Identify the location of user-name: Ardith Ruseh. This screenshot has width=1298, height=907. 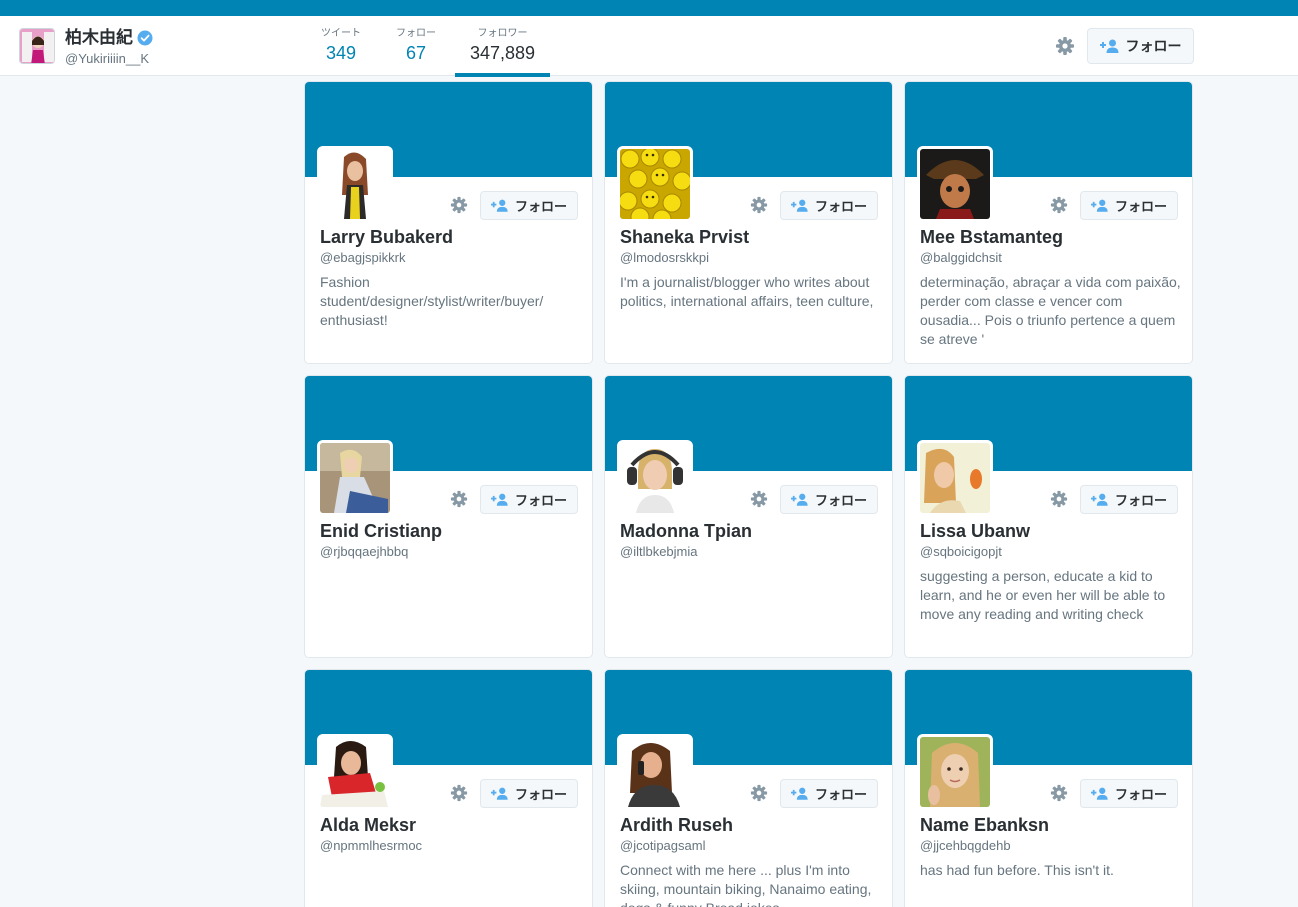
(676, 825).